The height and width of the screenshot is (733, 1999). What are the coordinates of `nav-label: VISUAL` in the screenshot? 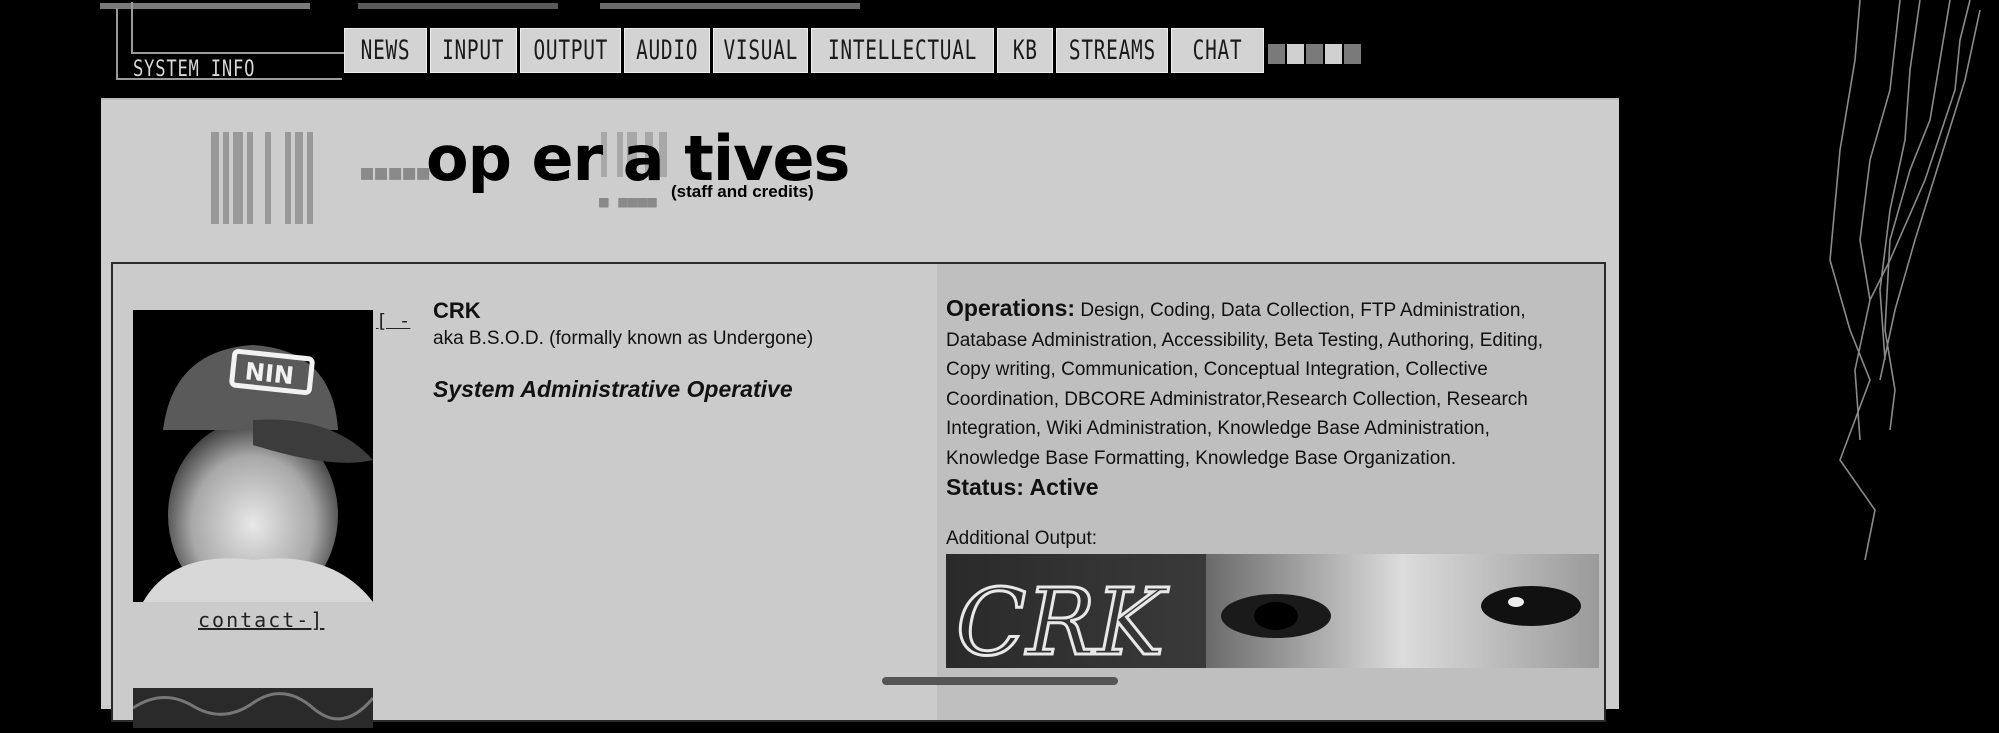 It's located at (760, 50).